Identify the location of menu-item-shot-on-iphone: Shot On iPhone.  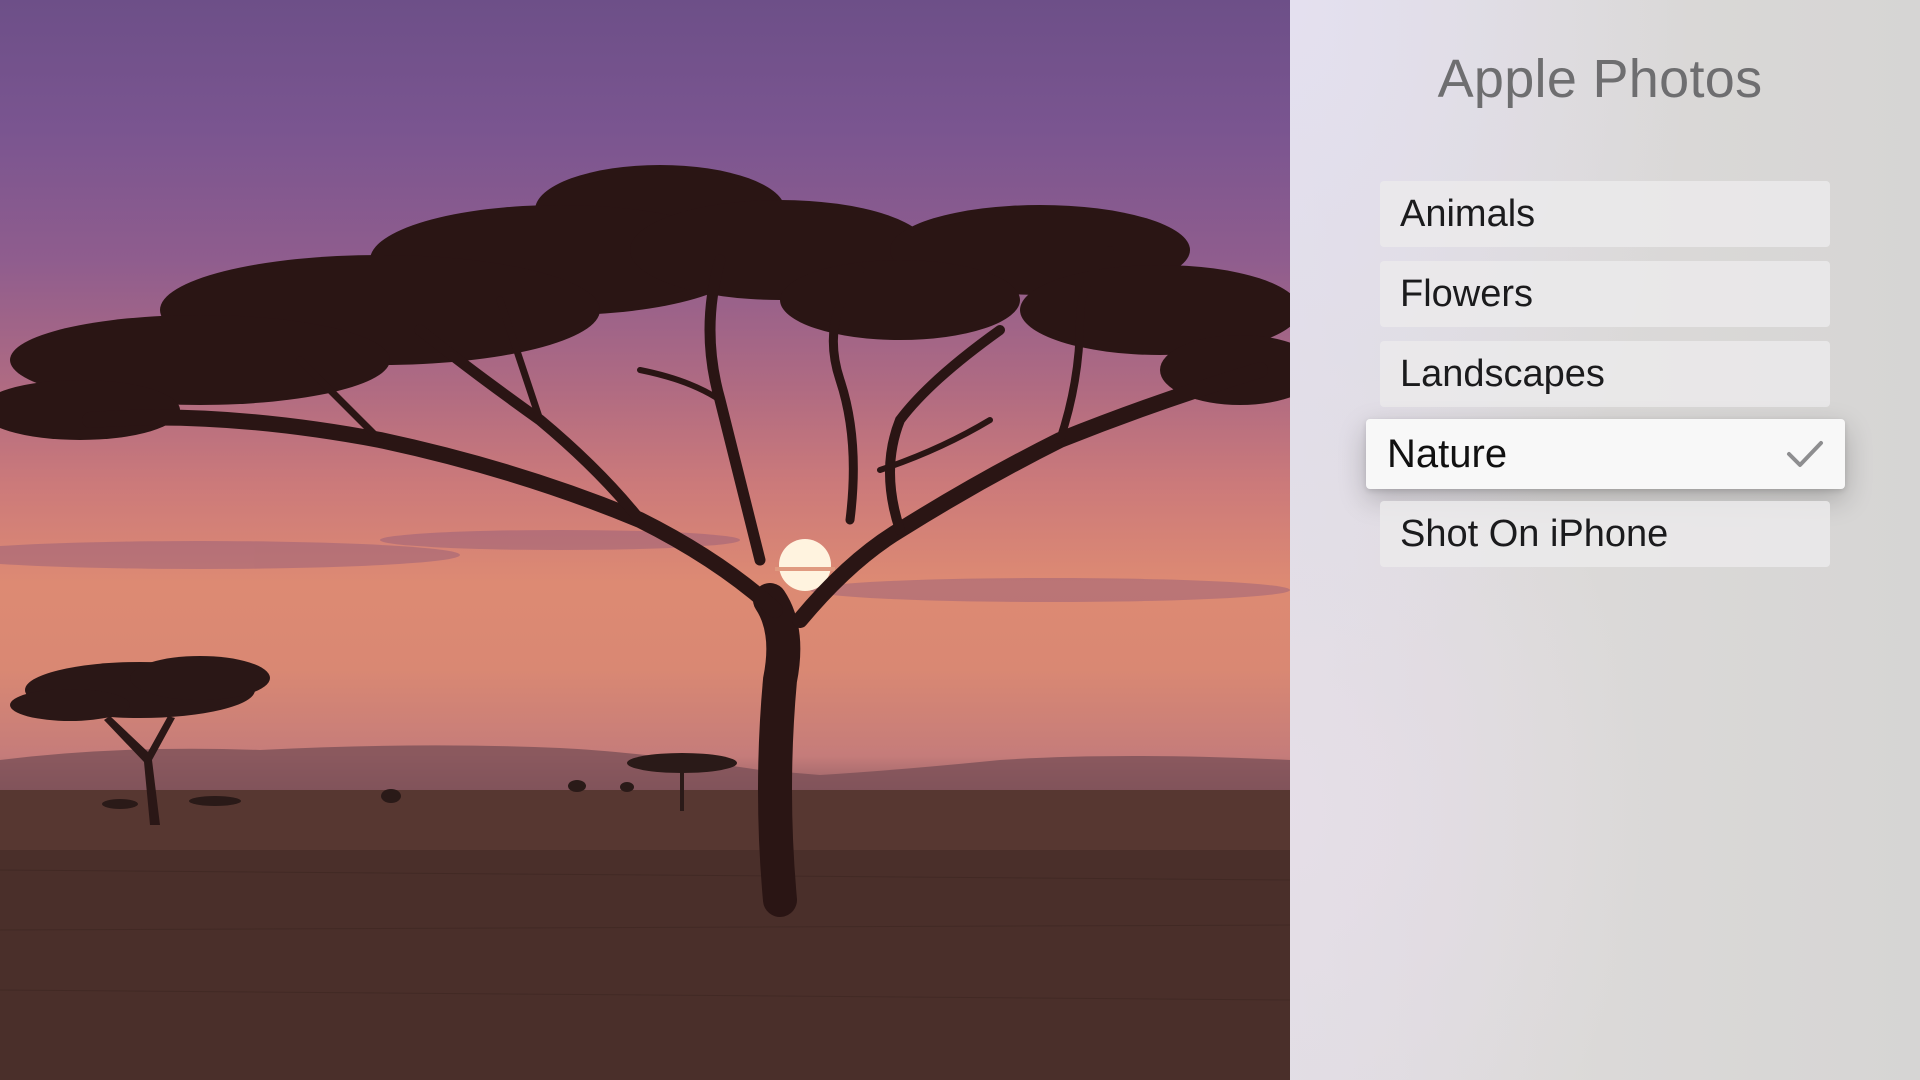
(1605, 534).